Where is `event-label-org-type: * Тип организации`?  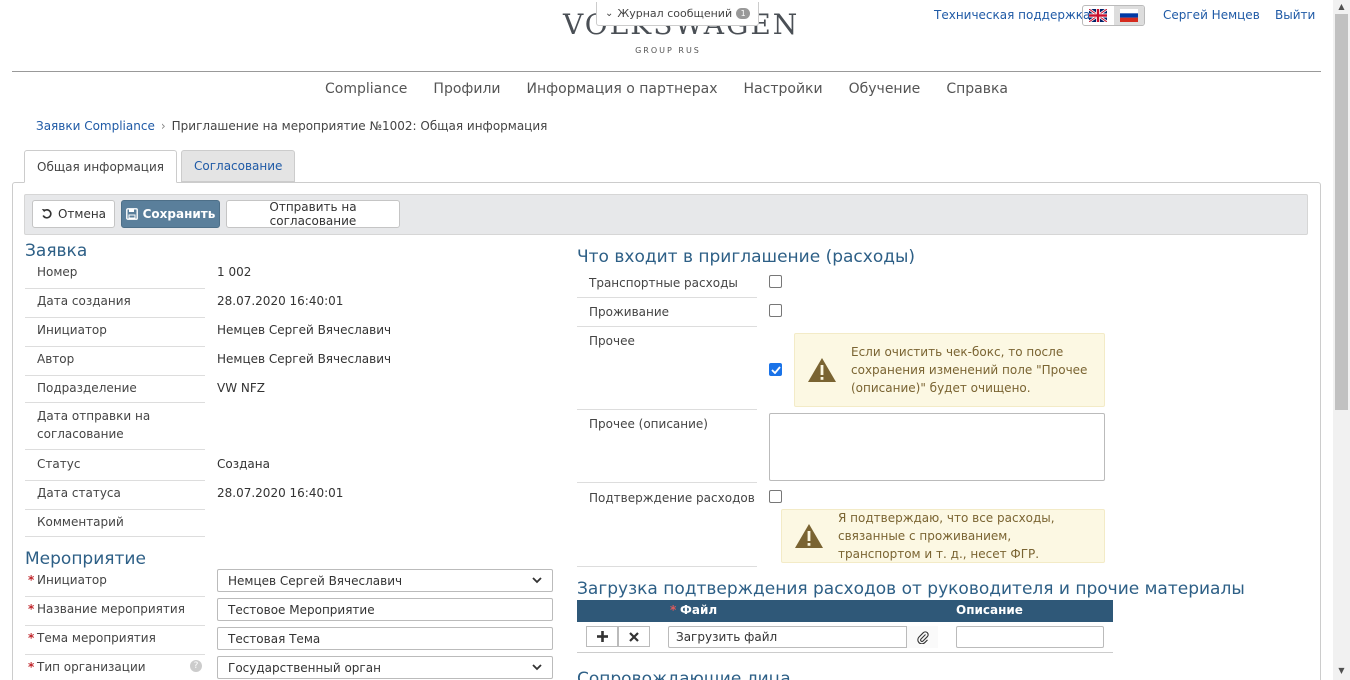
event-label-org-type: * Тип организации is located at coordinates (115, 669).